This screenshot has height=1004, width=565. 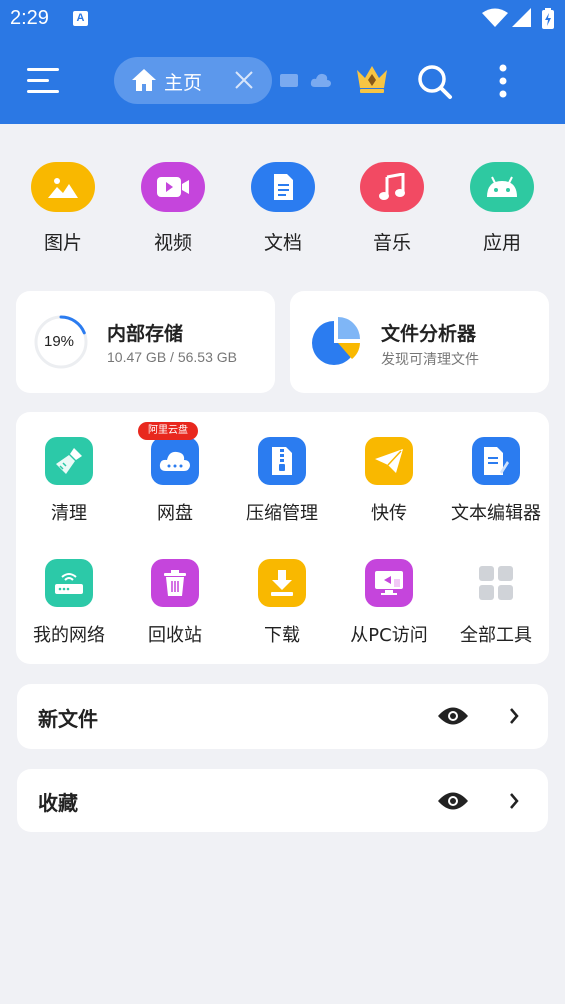 I want to click on crown-icon, so click(x=372, y=79).